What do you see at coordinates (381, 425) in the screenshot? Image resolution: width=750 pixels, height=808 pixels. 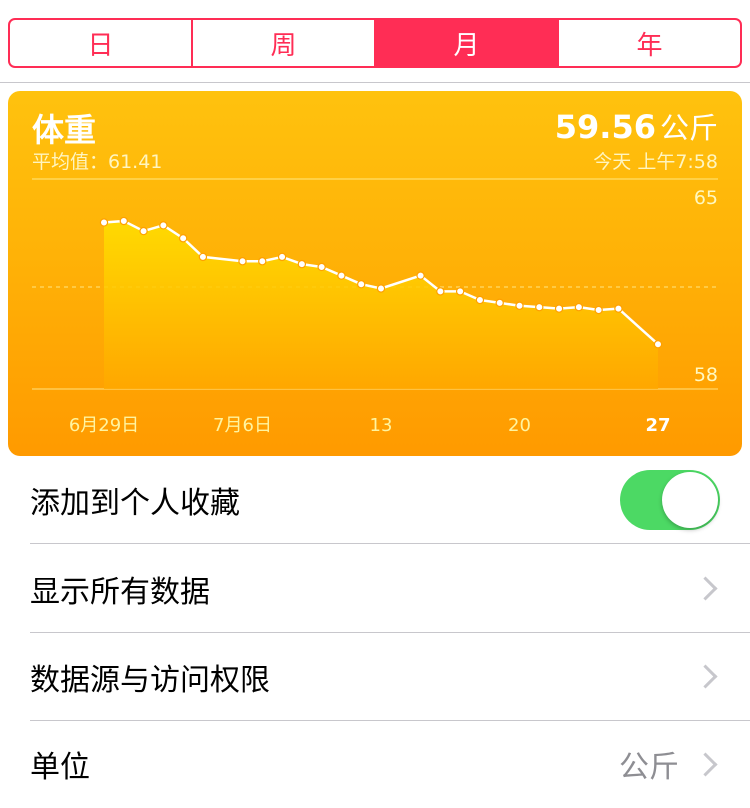 I see `x-tick-label: 13` at bounding box center [381, 425].